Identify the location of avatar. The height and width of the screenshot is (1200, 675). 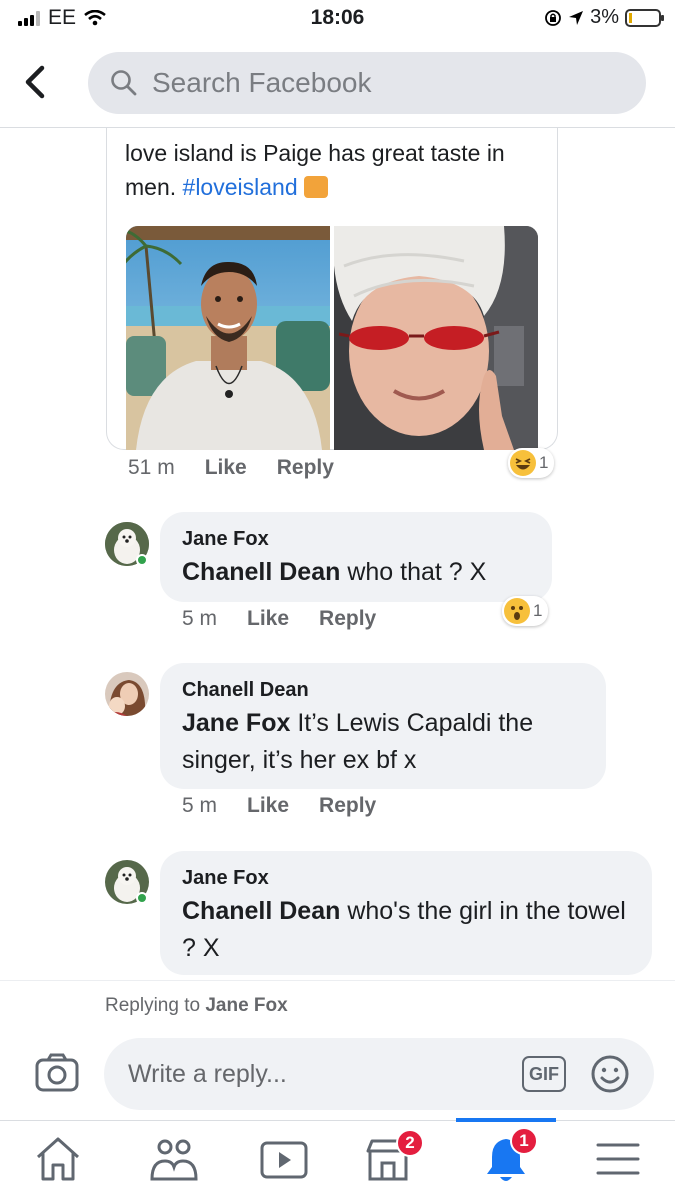
(127, 694).